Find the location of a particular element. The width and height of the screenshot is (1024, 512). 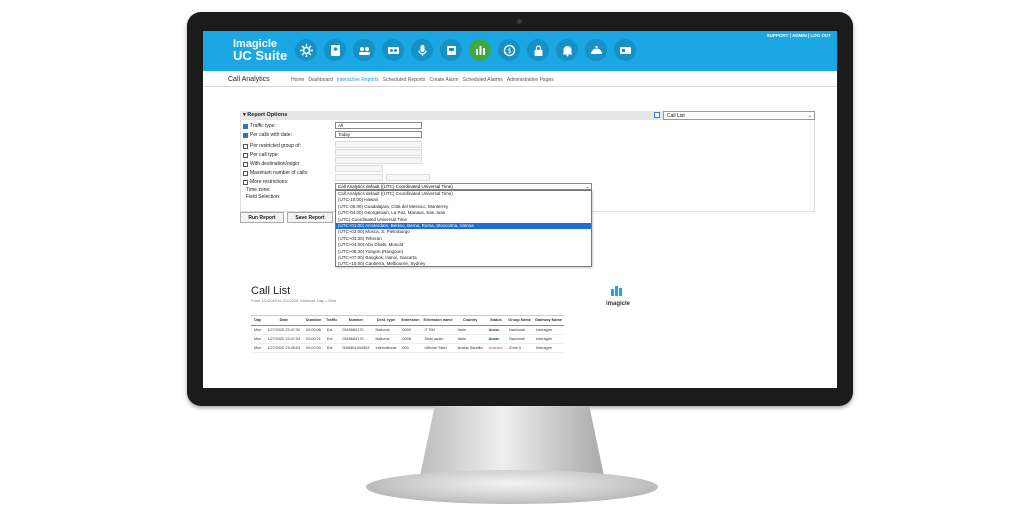

destination-option: With destination/origin: is located at coordinates (272, 164).